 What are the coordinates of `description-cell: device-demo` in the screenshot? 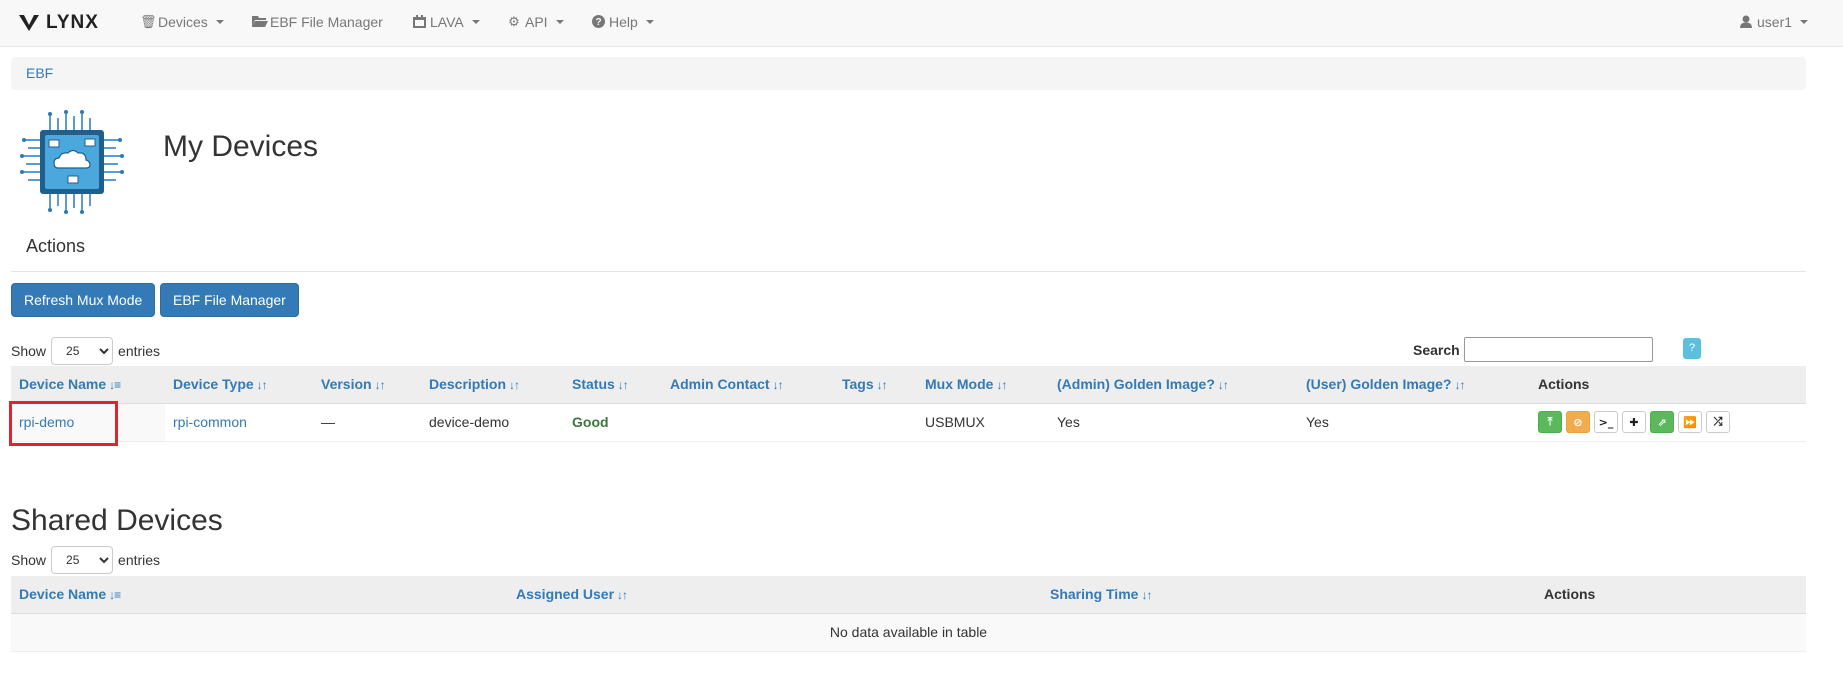 It's located at (492, 422).